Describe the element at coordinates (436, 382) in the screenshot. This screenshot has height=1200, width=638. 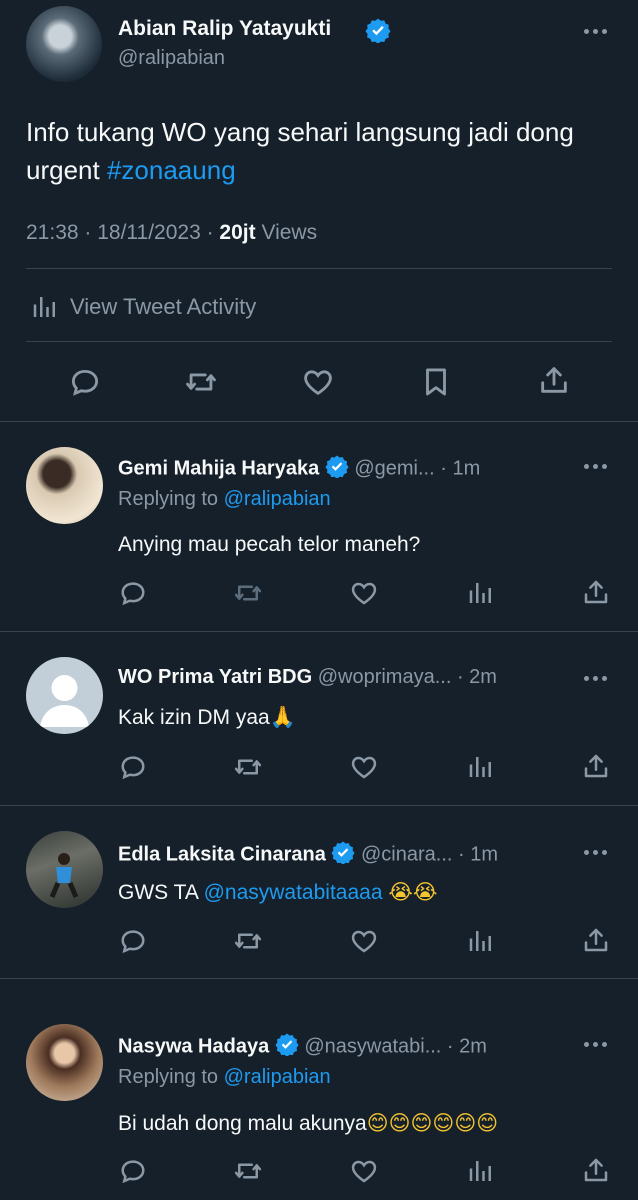
I see `bookmark-icon` at that location.